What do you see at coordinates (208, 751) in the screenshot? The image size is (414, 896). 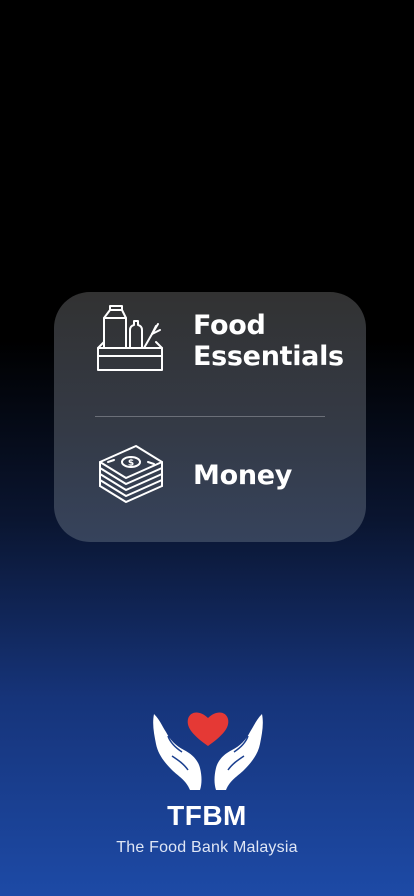 I see `heart-hands-icon` at bounding box center [208, 751].